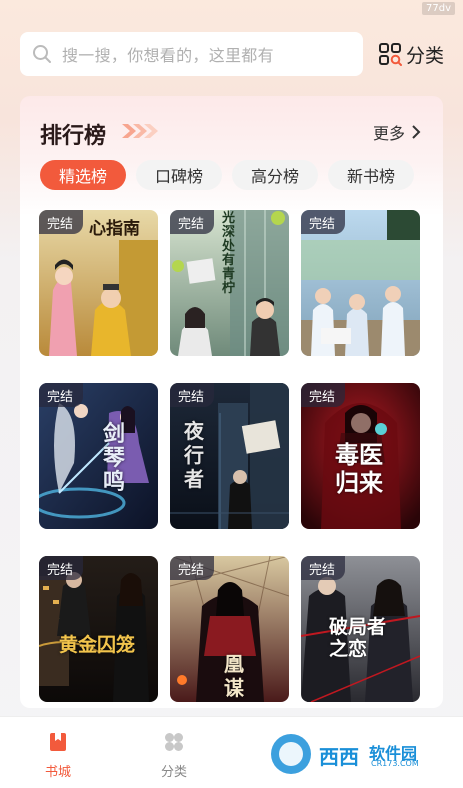  What do you see at coordinates (98, 629) in the screenshot?
I see `book-card: 完结 黄金囚笼` at bounding box center [98, 629].